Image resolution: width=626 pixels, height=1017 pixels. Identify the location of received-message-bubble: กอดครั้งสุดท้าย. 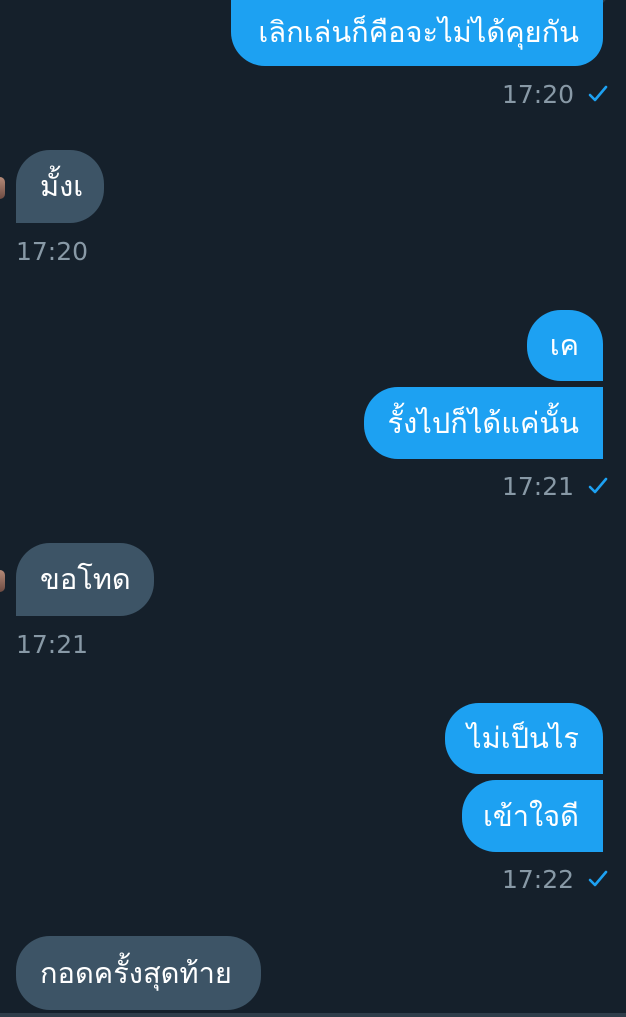
(138, 973).